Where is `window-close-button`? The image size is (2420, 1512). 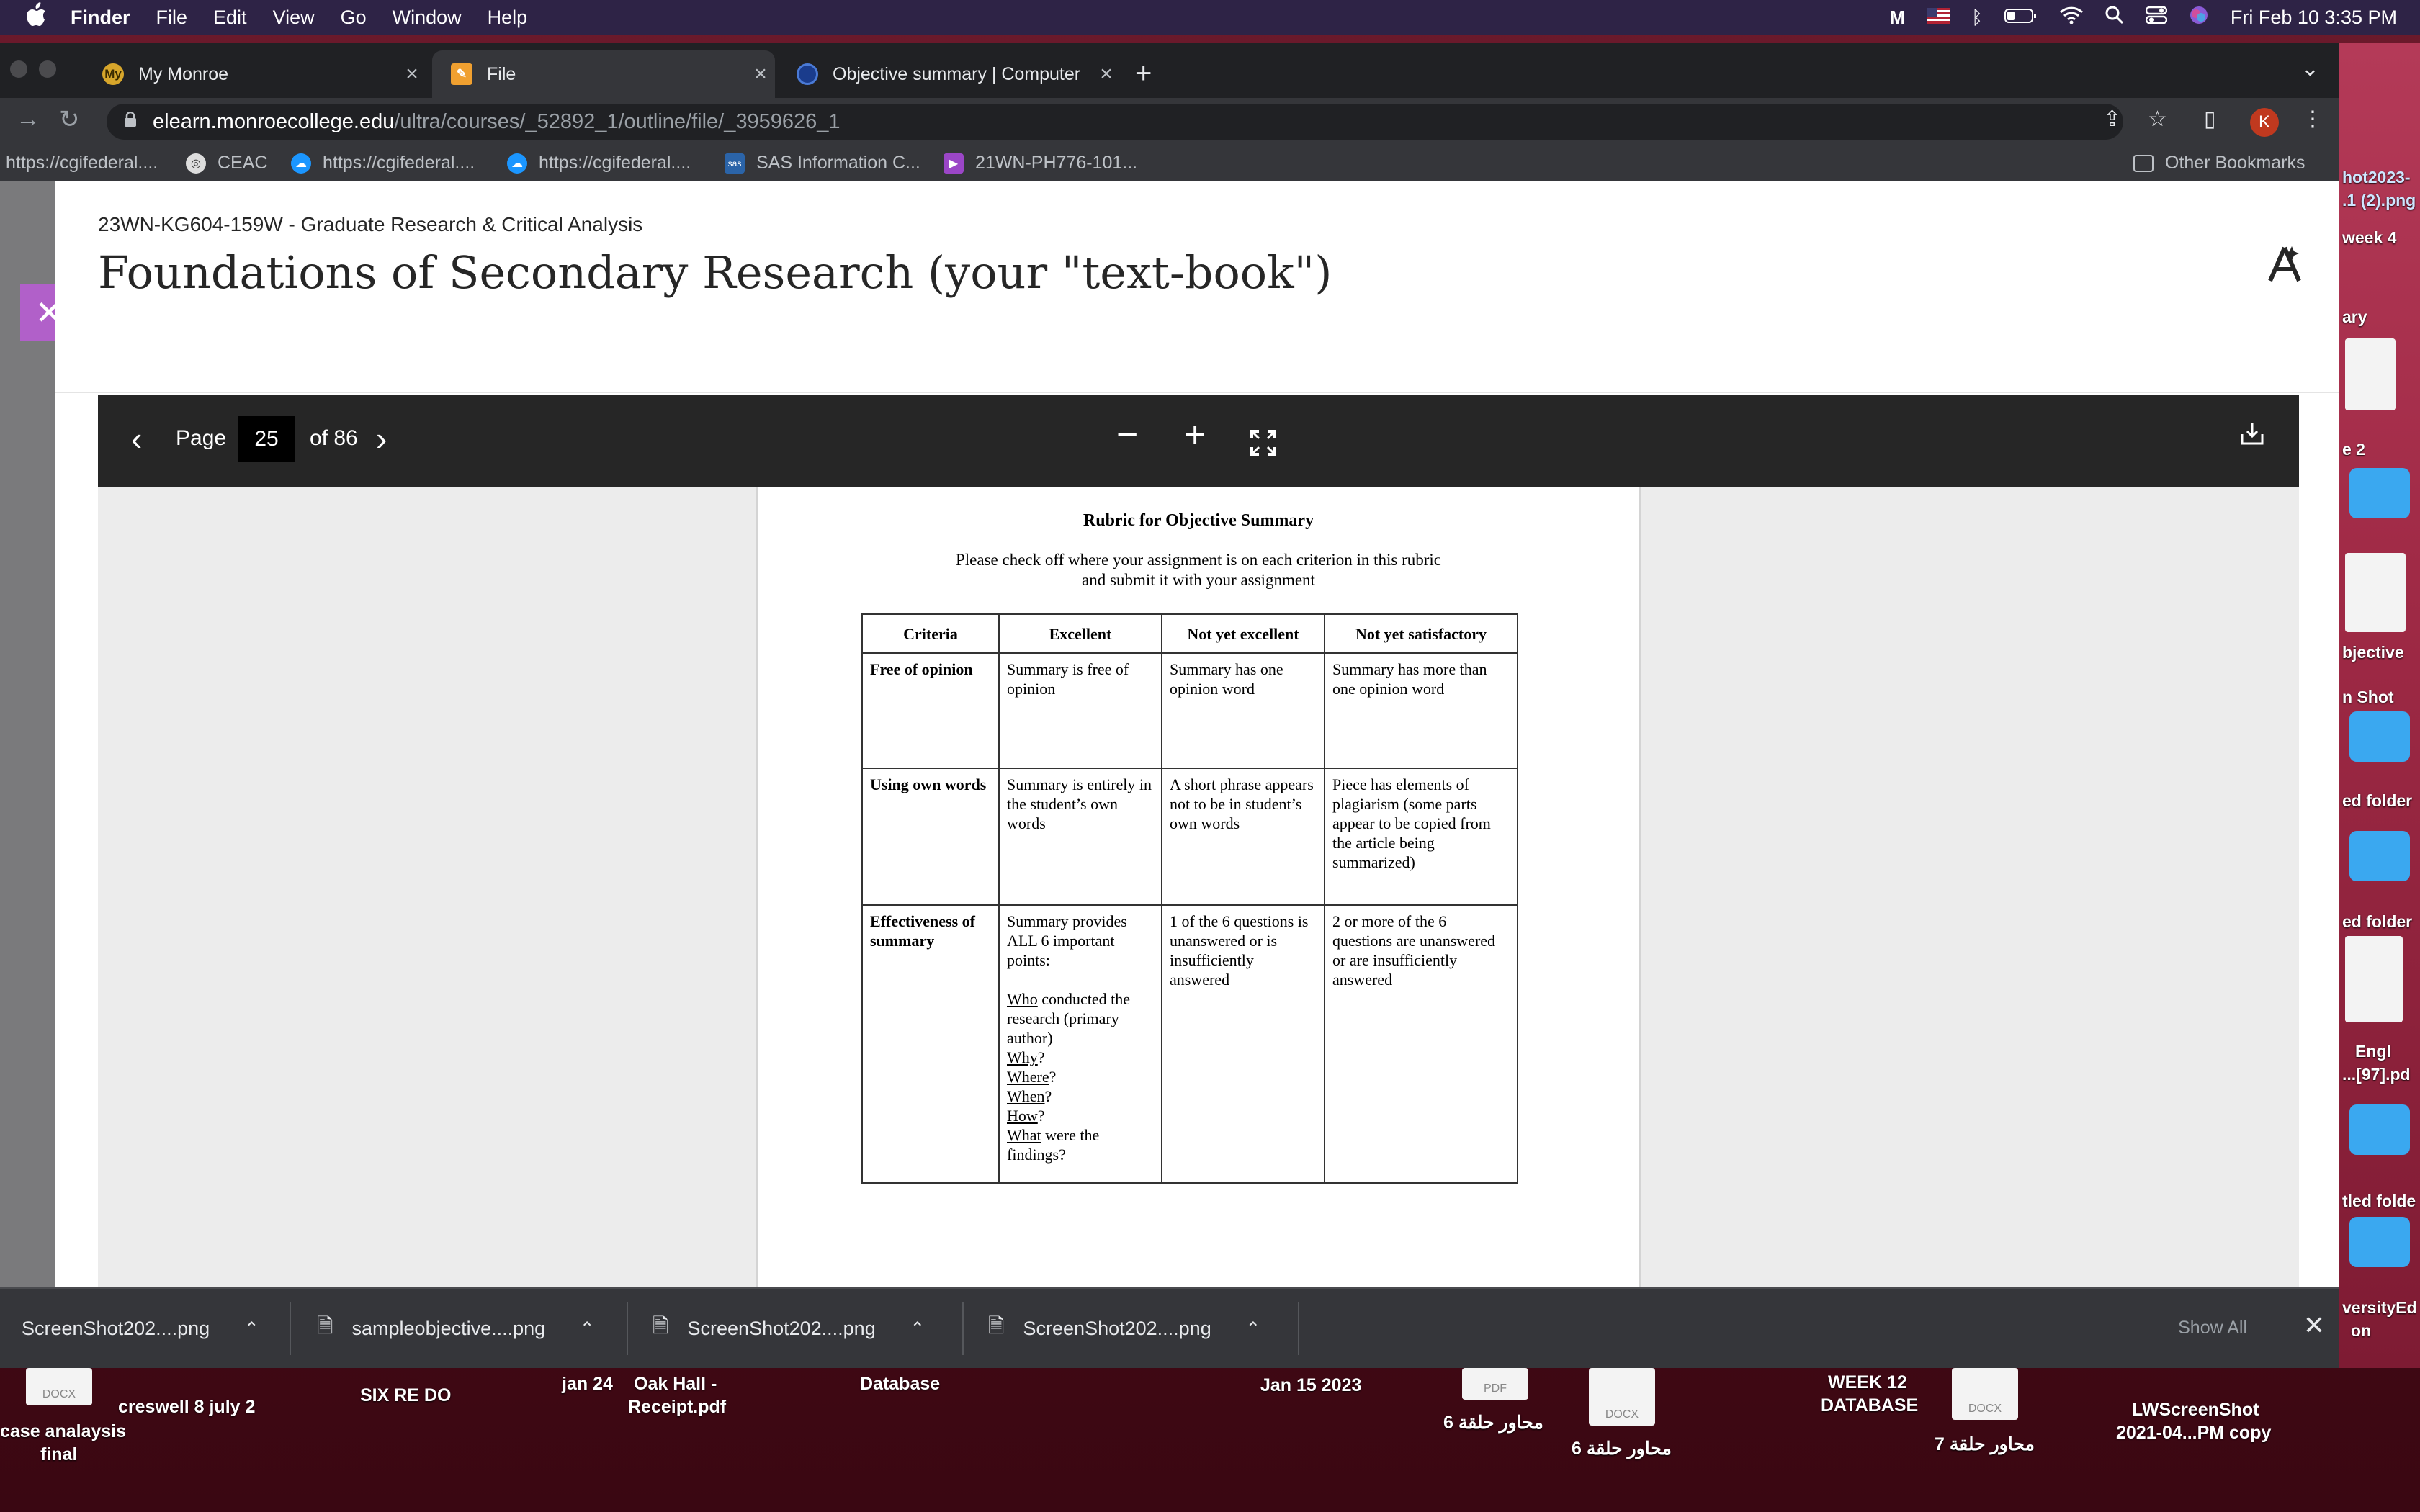
window-close-button is located at coordinates (18, 69).